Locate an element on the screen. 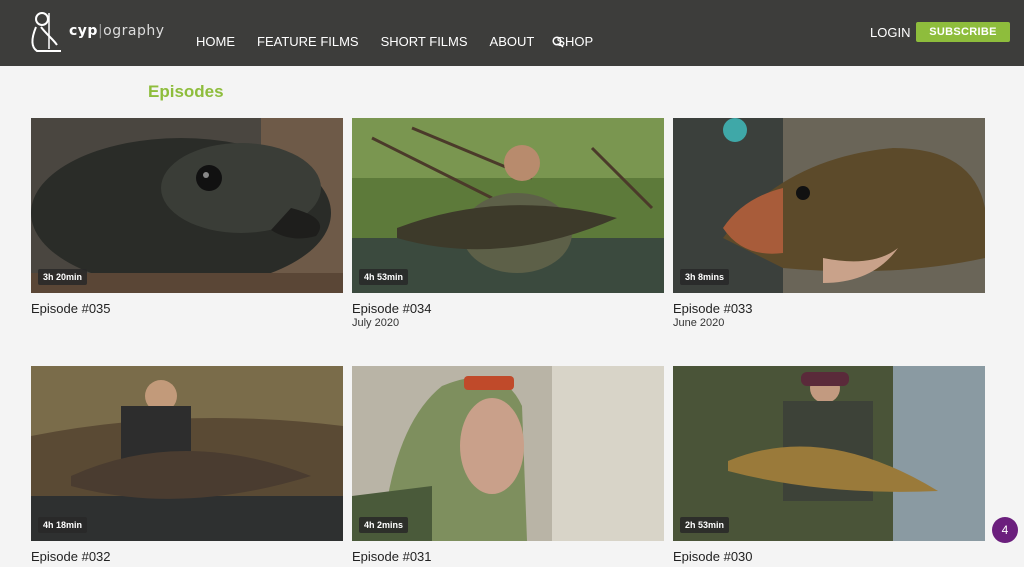 Image resolution: width=1024 pixels, height=567 pixels. mirror-carp-image is located at coordinates (829, 205).